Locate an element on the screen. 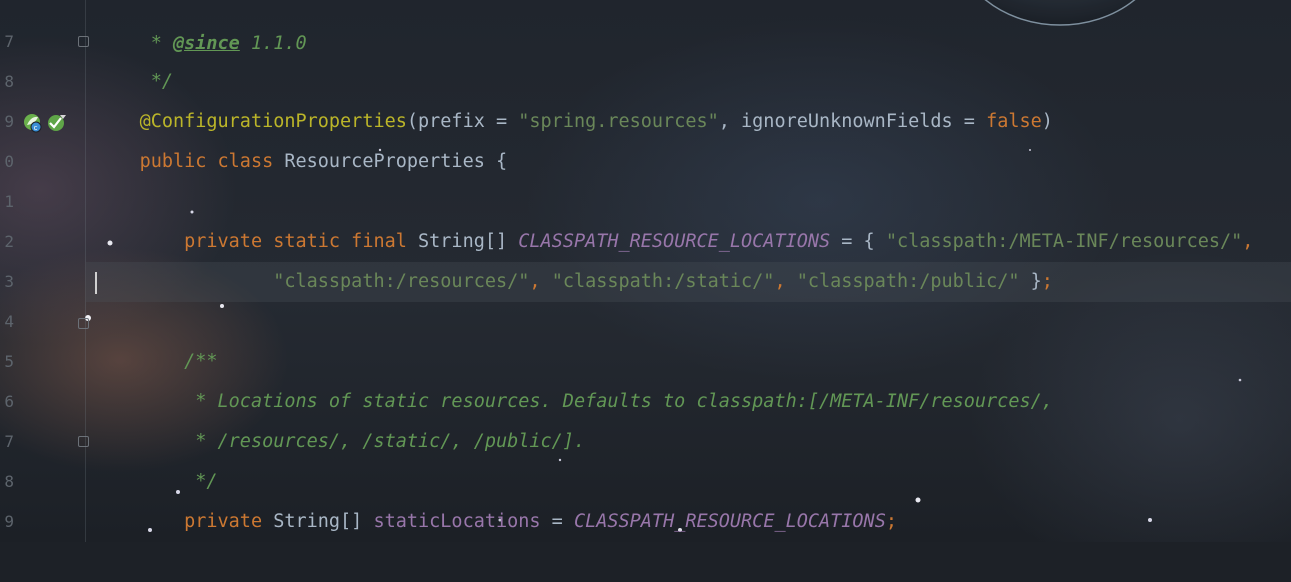  line-number: 0 is located at coordinates (9, 161).